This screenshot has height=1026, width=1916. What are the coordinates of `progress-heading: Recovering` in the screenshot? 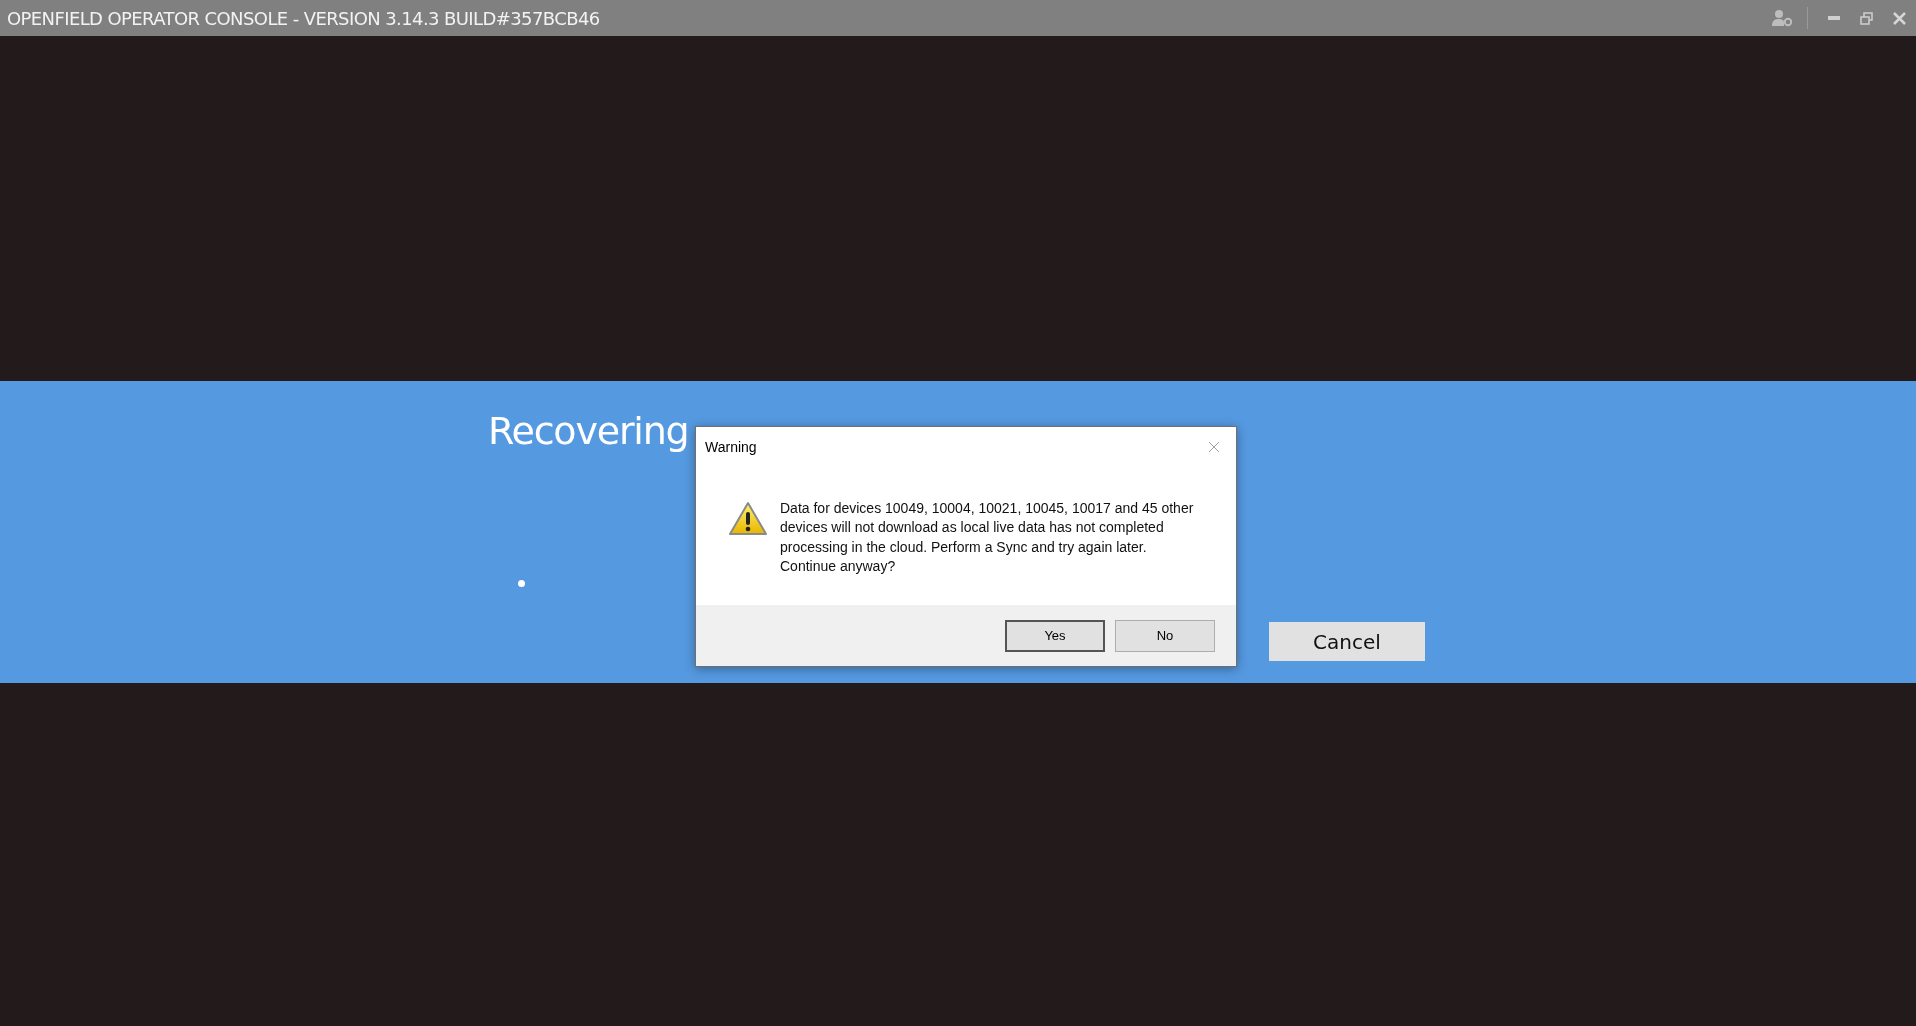 It's located at (588, 431).